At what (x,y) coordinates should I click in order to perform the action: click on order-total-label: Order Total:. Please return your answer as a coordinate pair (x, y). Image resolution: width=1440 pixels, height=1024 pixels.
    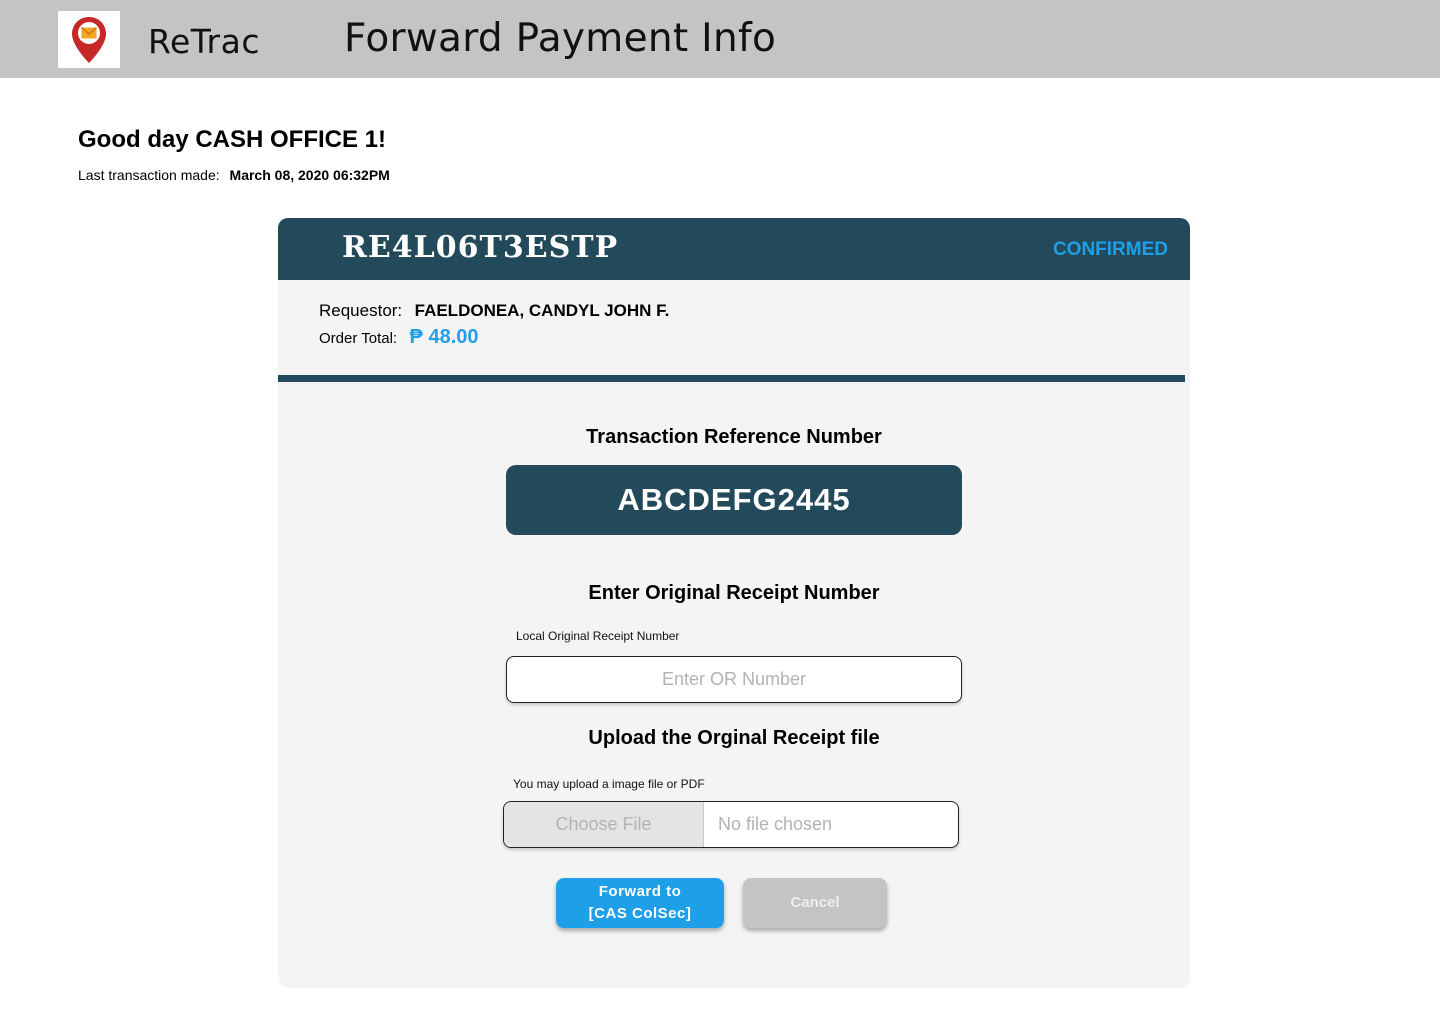
    Looking at the image, I should click on (358, 338).